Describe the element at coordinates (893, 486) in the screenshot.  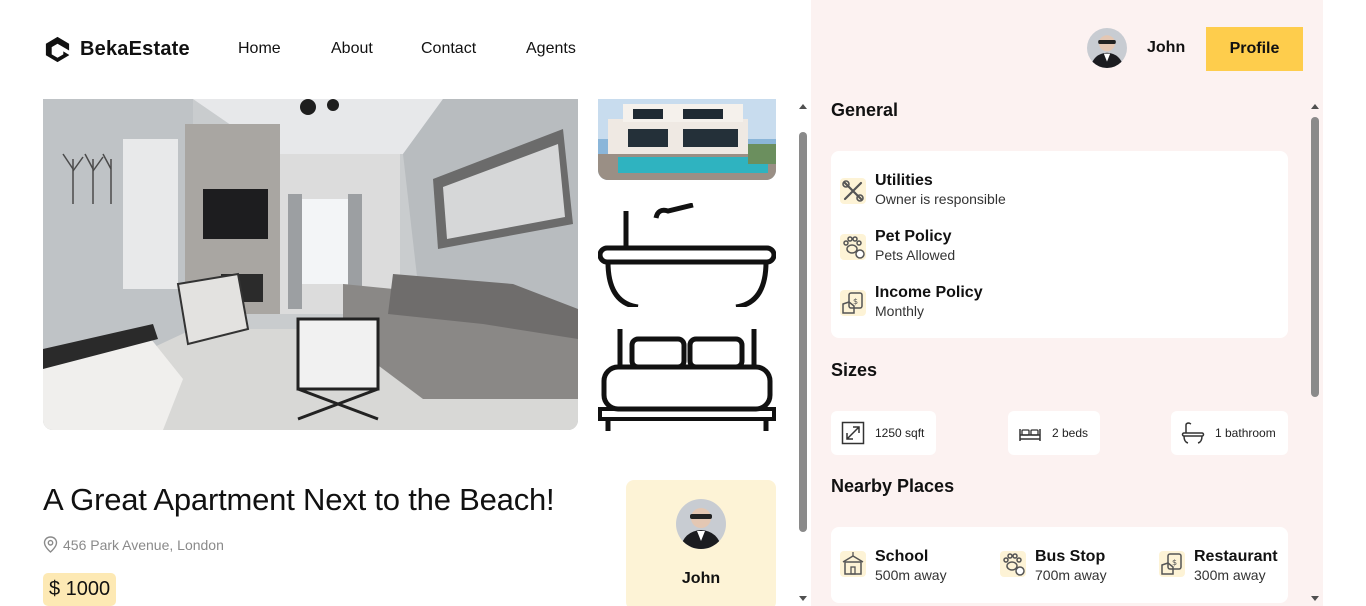
I see `nearby-section-title: Nearby Places` at that location.